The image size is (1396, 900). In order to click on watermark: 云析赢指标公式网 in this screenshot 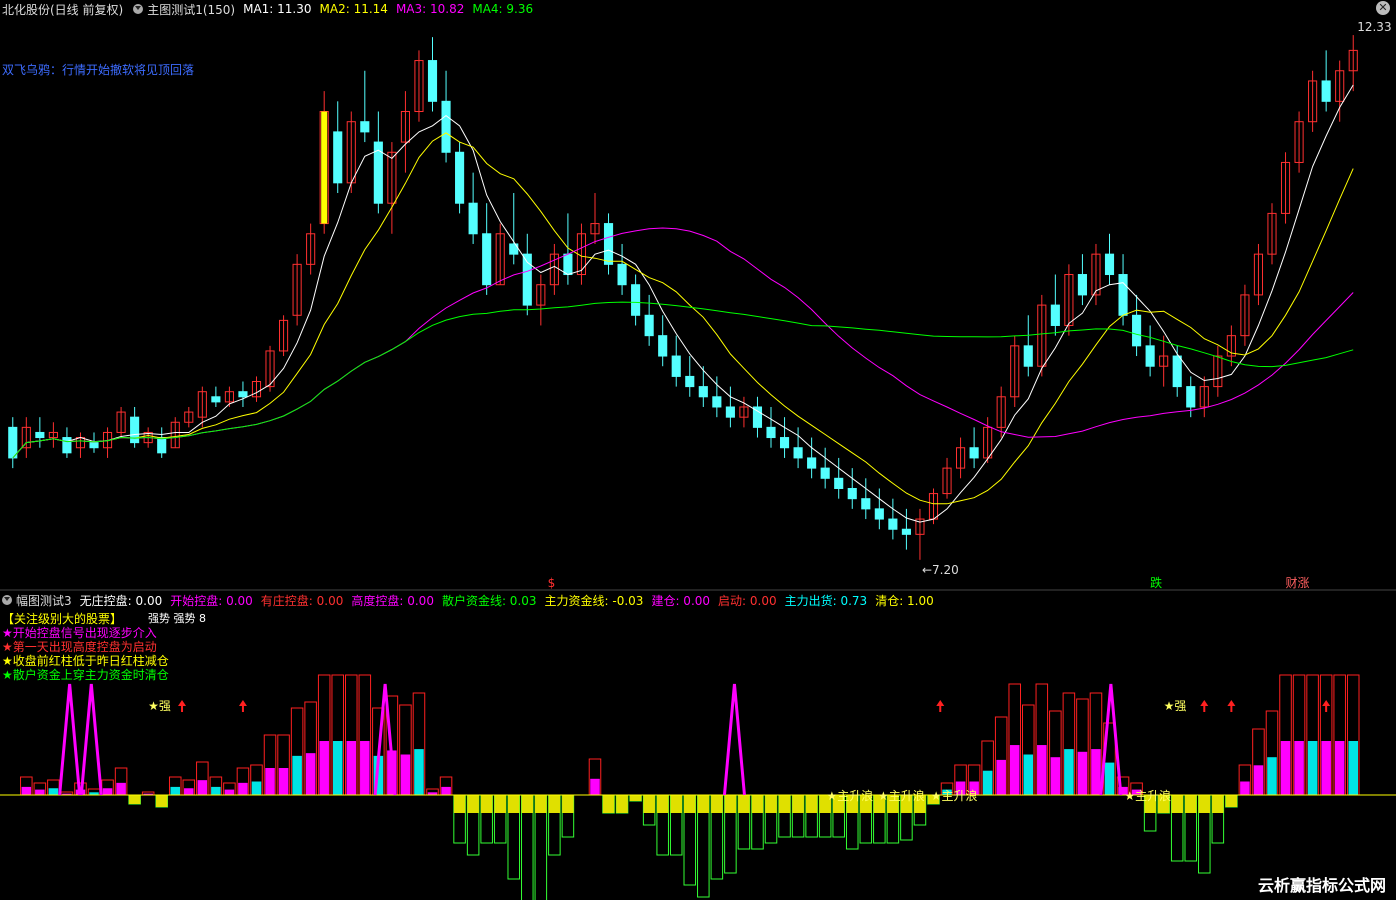, I will do `click(1321, 885)`.